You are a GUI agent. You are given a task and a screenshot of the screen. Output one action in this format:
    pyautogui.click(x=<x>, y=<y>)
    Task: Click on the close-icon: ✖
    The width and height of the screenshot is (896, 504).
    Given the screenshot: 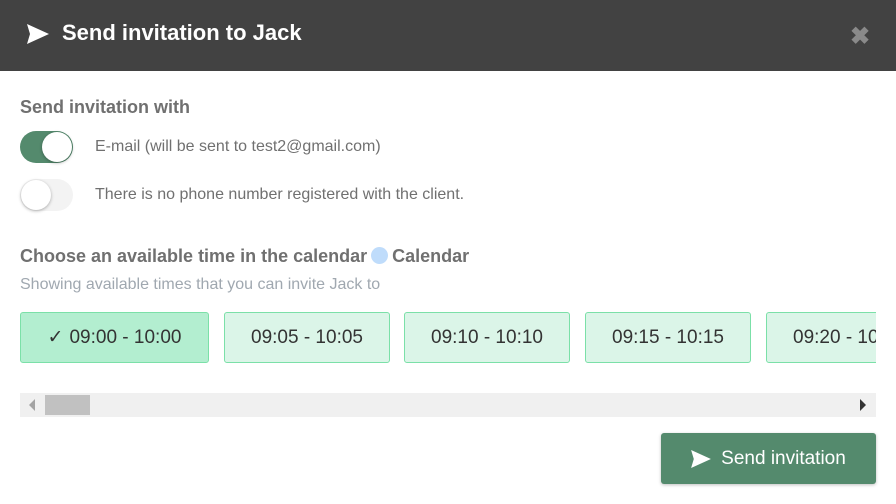 What is the action you would take?
    pyautogui.click(x=860, y=36)
    